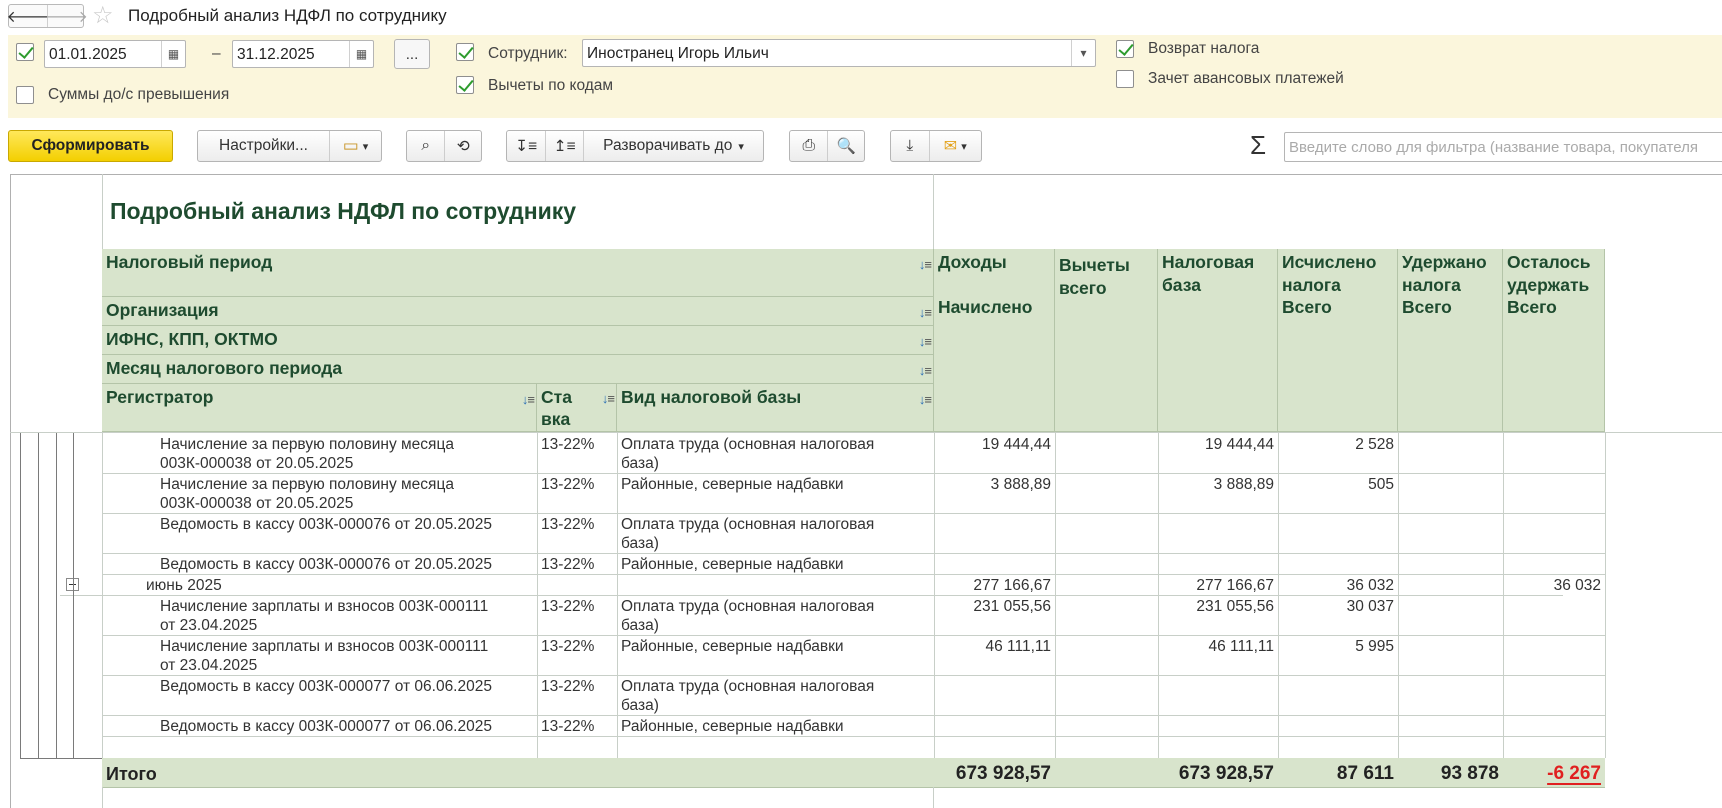 Image resolution: width=1722 pixels, height=808 pixels. Describe the element at coordinates (1125, 49) in the screenshot. I see `tax-refund-checkbox` at that location.